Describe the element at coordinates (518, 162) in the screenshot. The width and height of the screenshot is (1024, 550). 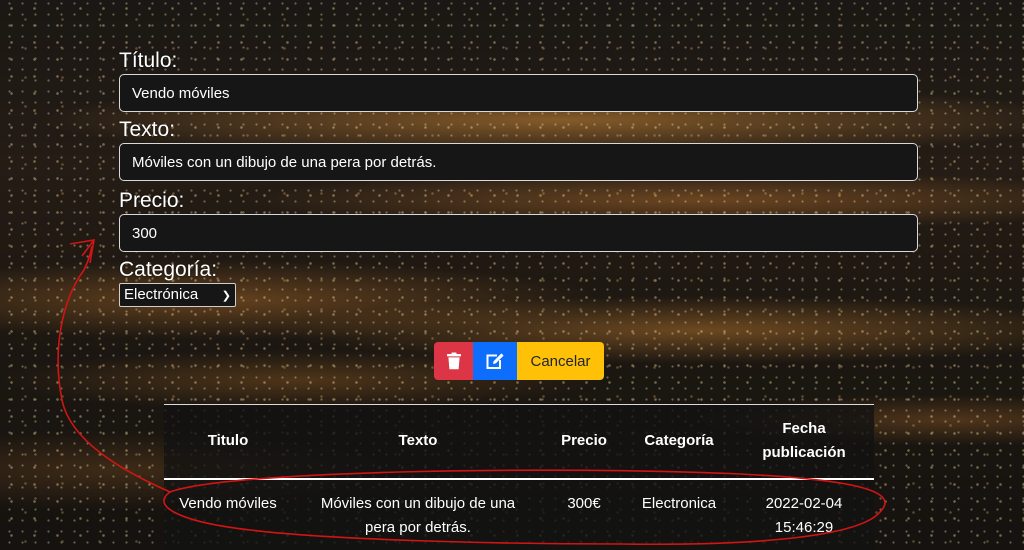
I see `texto-input` at that location.